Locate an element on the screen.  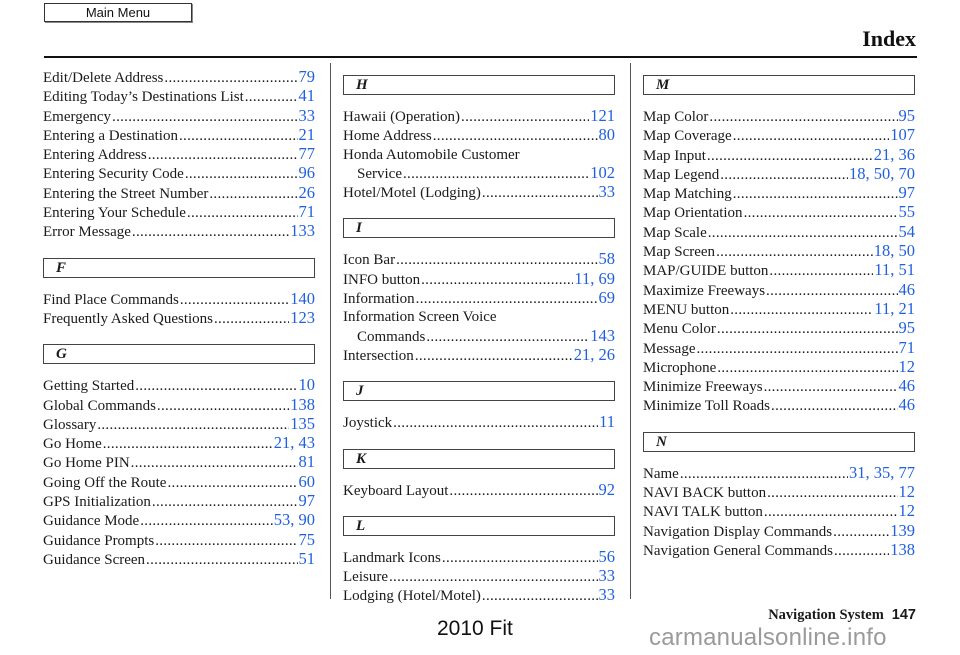
index-entry: Service 102 is located at coordinates (479, 173).